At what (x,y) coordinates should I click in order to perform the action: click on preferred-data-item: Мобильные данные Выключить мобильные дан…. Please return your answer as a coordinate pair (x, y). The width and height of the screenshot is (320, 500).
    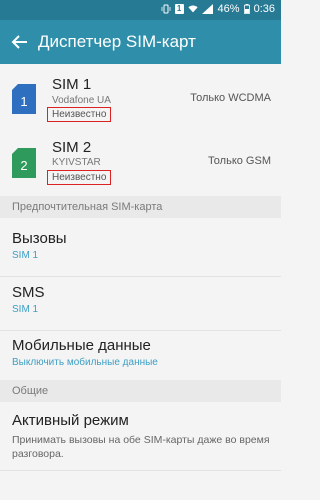
    Looking at the image, I should click on (140, 356).